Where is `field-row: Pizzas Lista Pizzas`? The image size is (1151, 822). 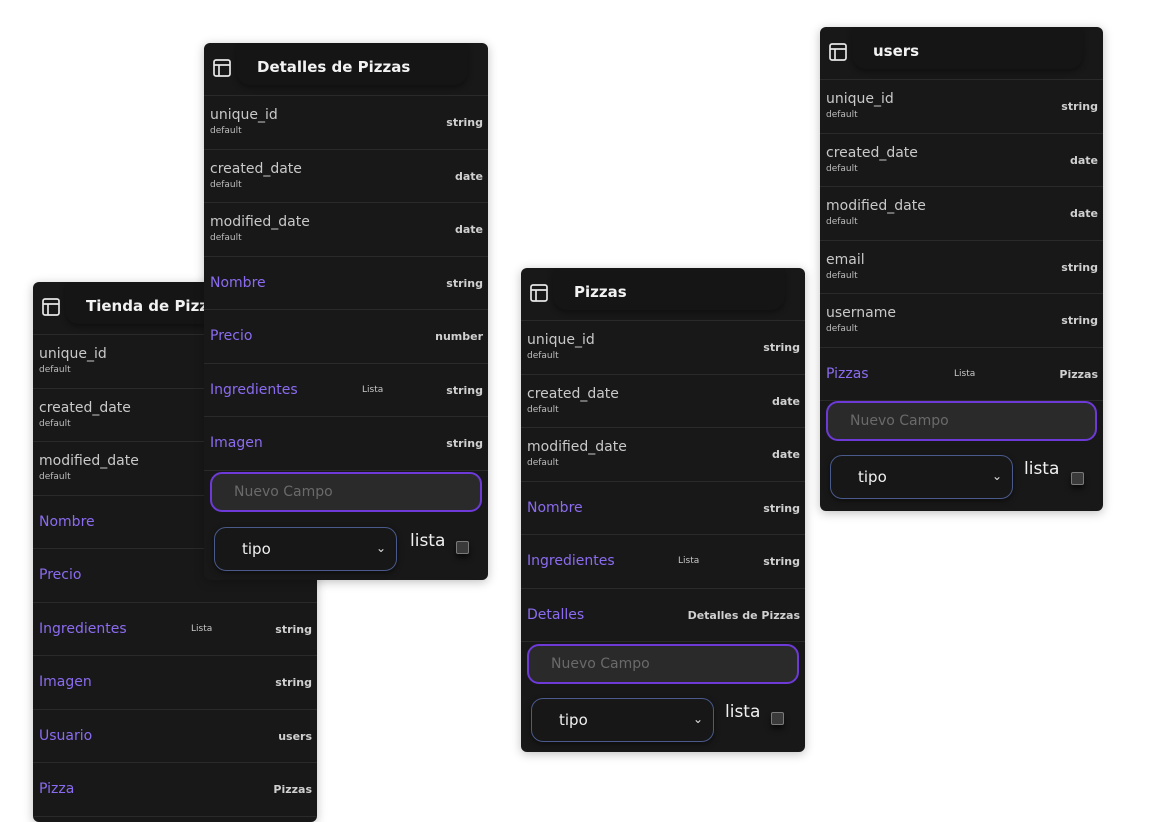
field-row: Pizzas Lista Pizzas is located at coordinates (961, 374).